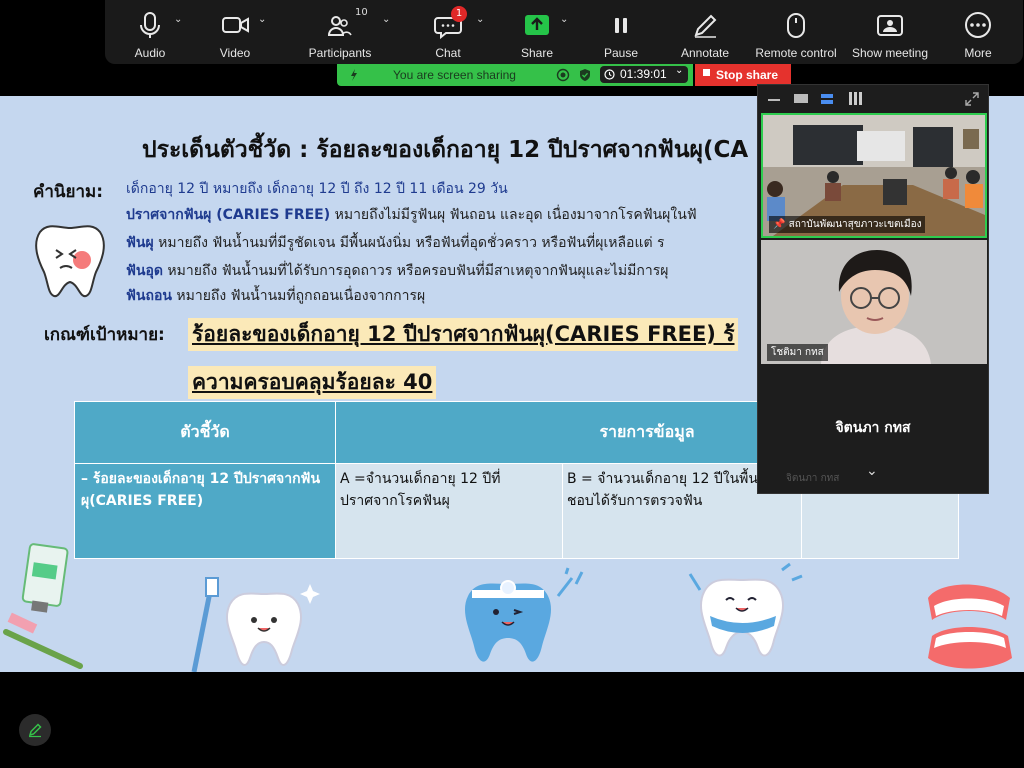 This screenshot has height=768, width=1024. Describe the element at coordinates (255, 624) in the screenshot. I see `tooth-with-brush-illustration` at that location.